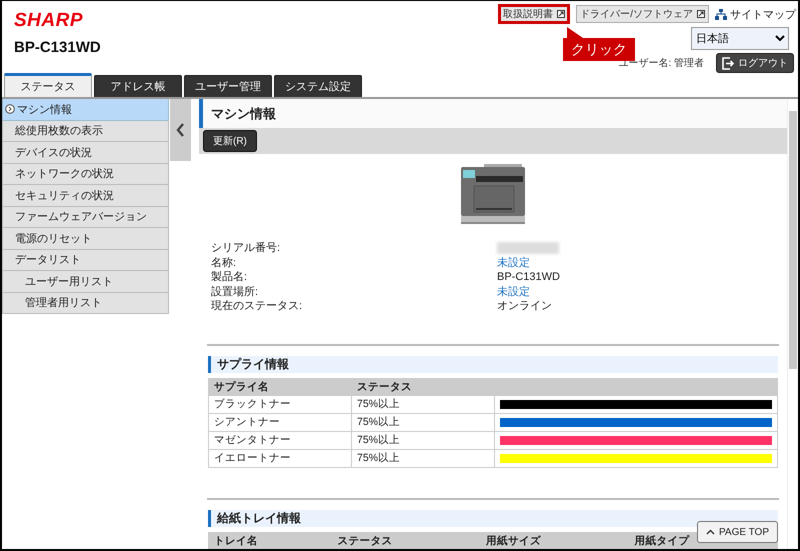 The image size is (800, 551). I want to click on sidebar-item: 管理者用リスト, so click(85, 303).